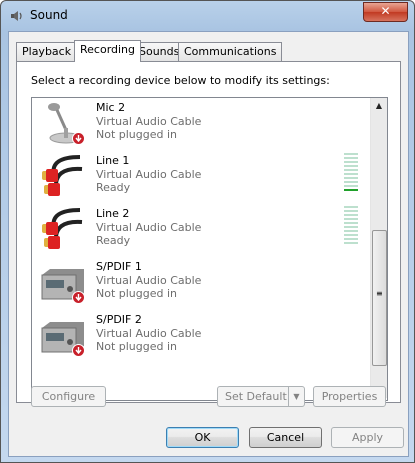 The height and width of the screenshot is (463, 415). What do you see at coordinates (16, 16) in the screenshot?
I see `speaker-icon` at bounding box center [16, 16].